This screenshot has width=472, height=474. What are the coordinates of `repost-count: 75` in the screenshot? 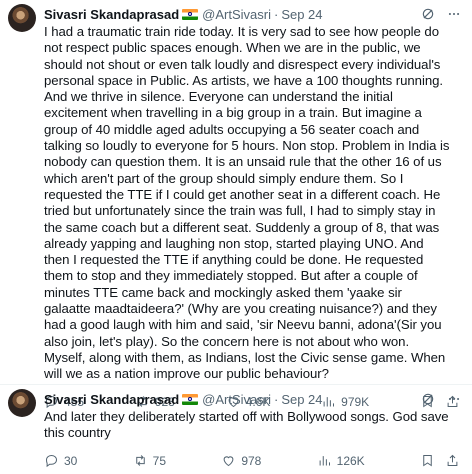 It's located at (159, 460).